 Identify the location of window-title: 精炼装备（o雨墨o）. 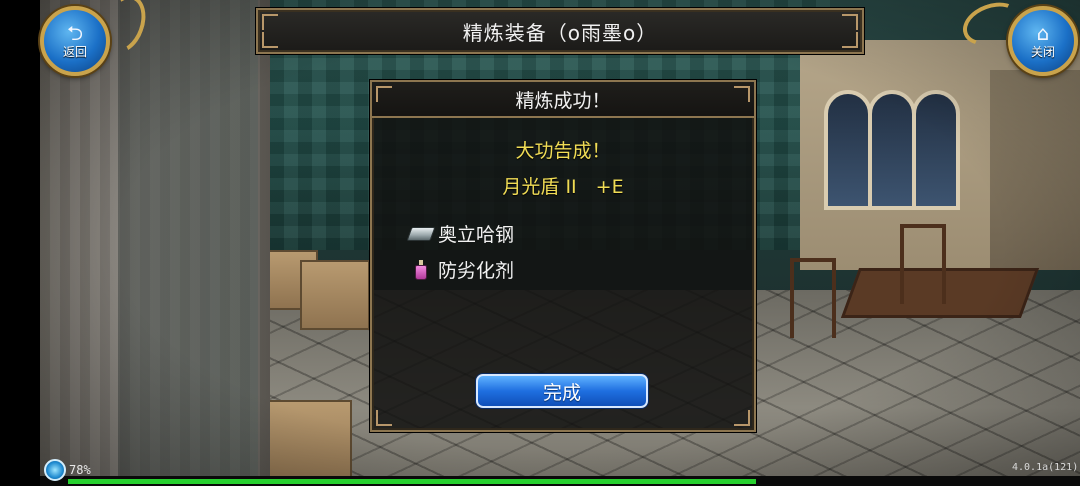
(560, 32).